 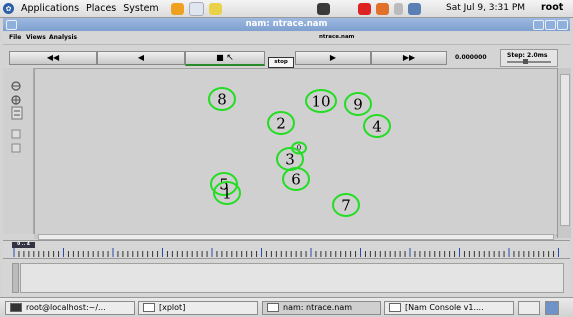 I want to click on window-menu-icon, so click(x=11, y=25).